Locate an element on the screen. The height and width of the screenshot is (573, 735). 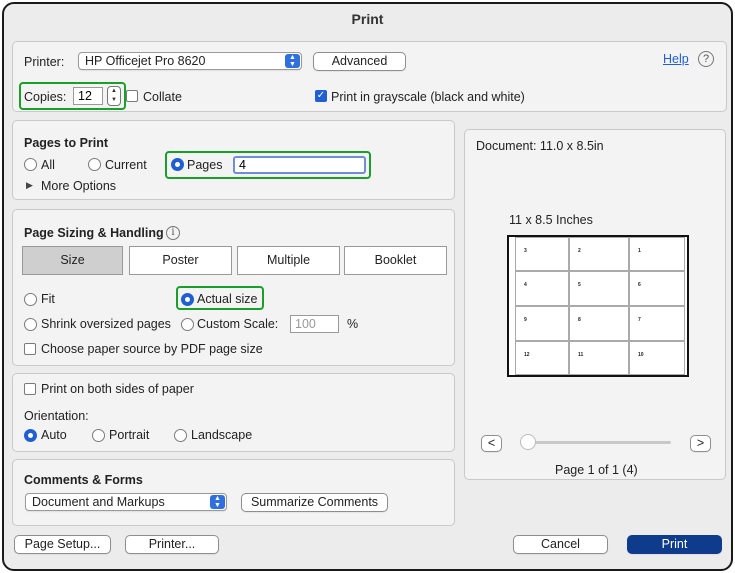
custom-scale-radio is located at coordinates (187, 324).